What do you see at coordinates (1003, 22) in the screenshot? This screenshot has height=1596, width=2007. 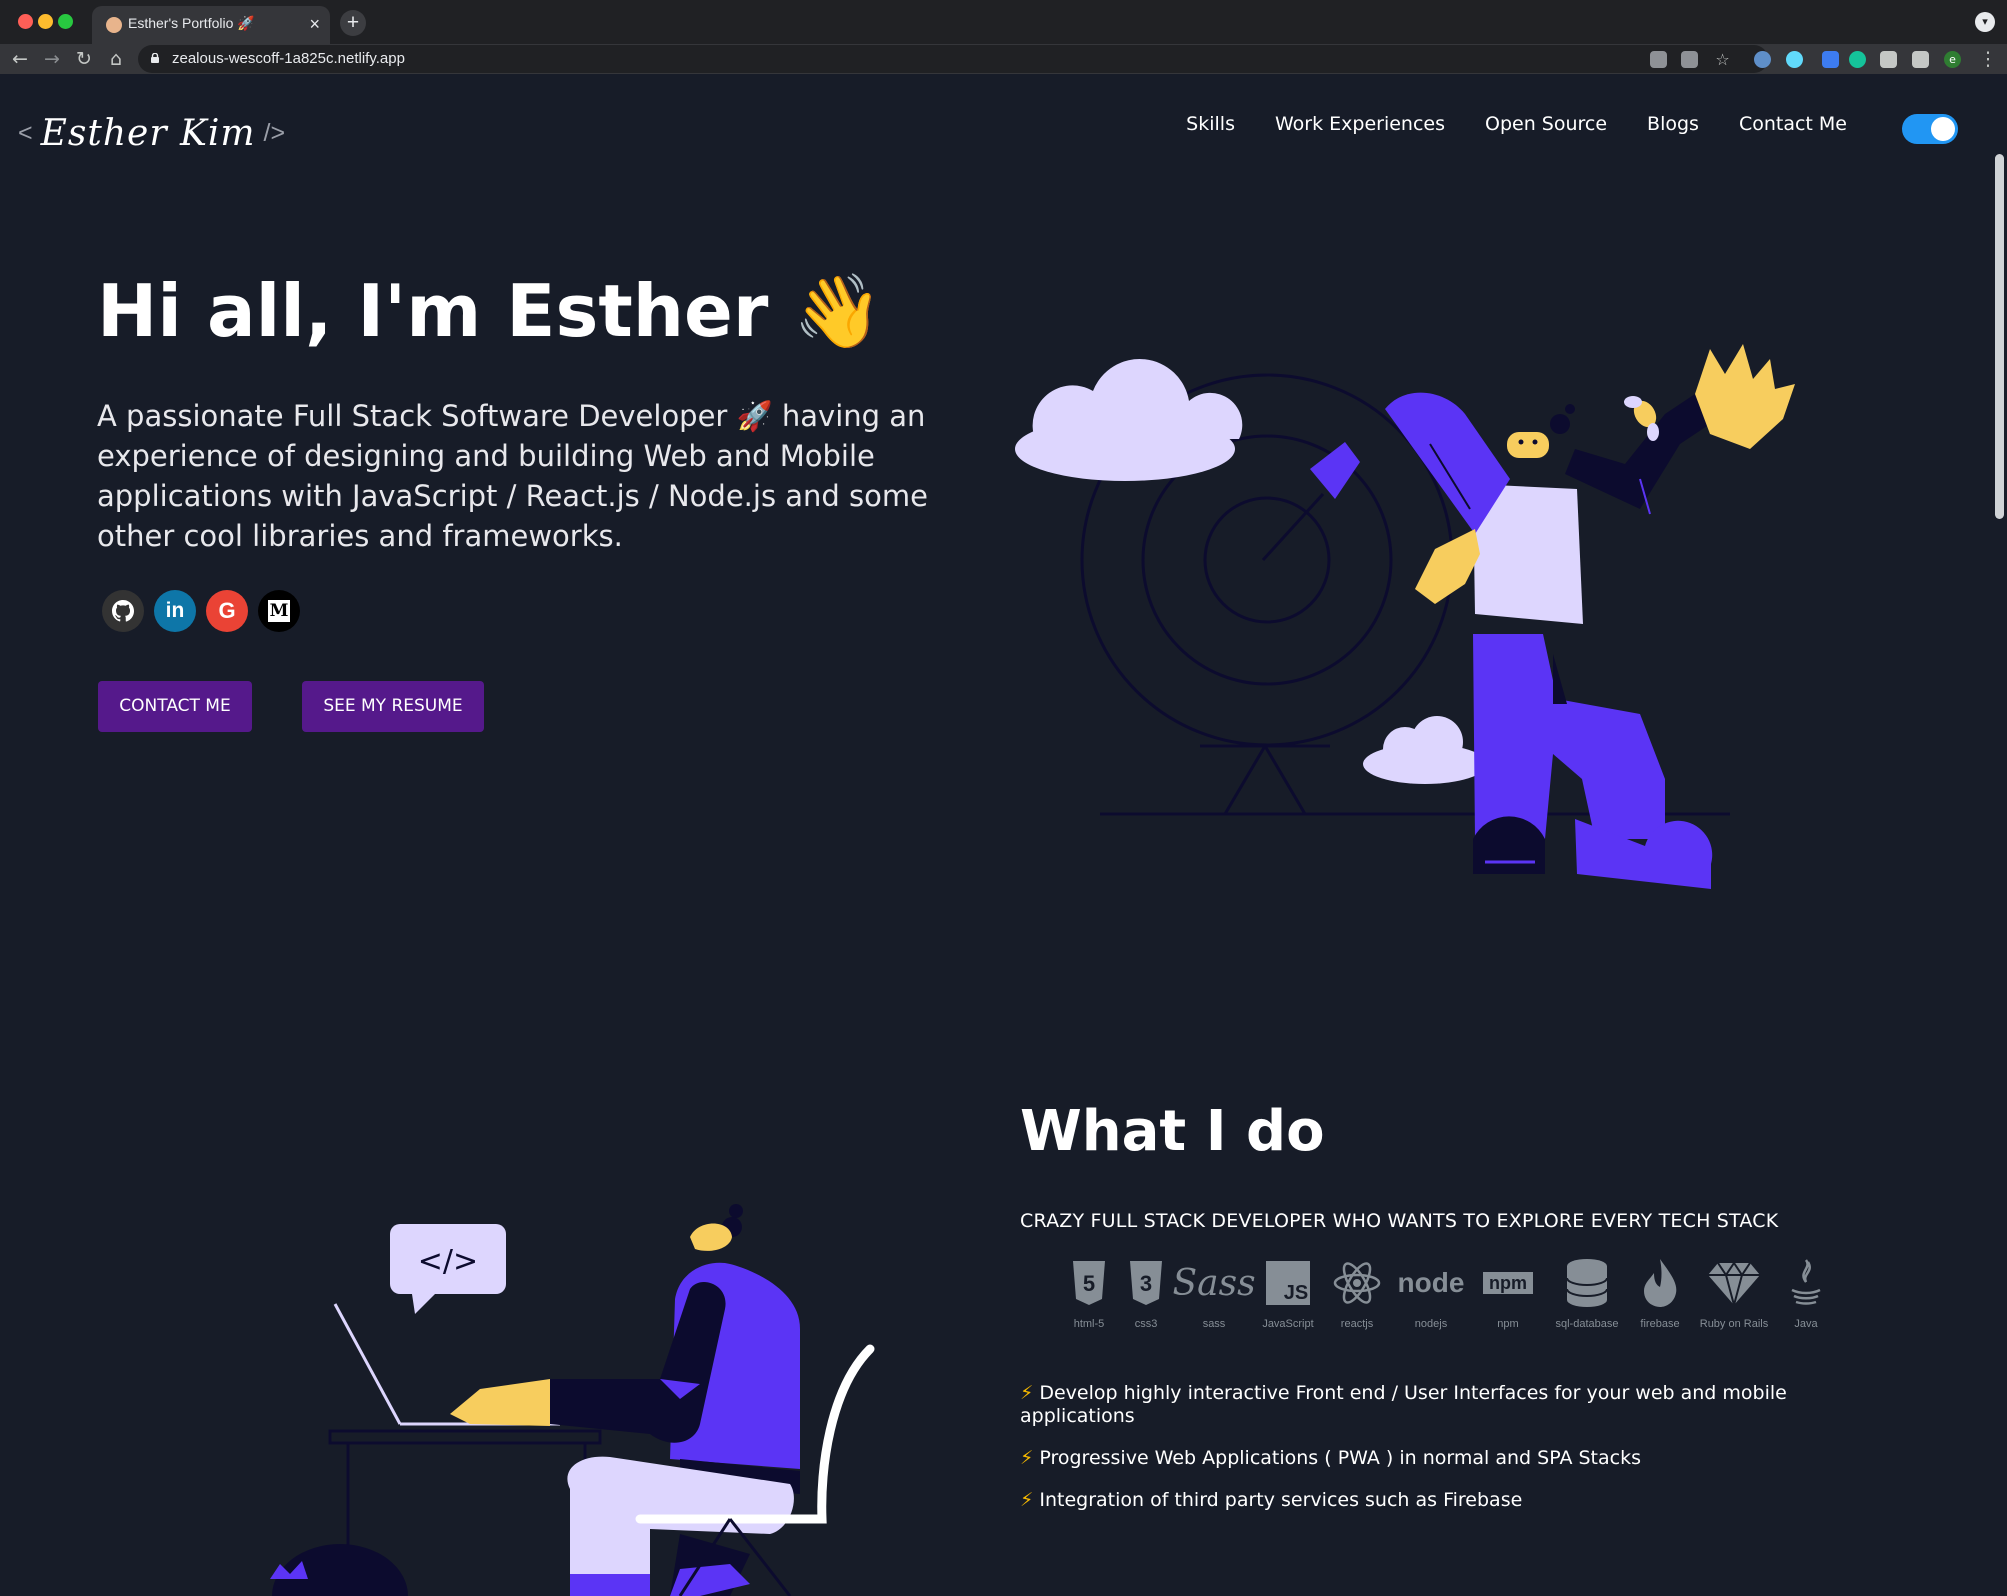 I see `browser-tabstrip: Esther's Portfolio 🚀 × + ▾` at bounding box center [1003, 22].